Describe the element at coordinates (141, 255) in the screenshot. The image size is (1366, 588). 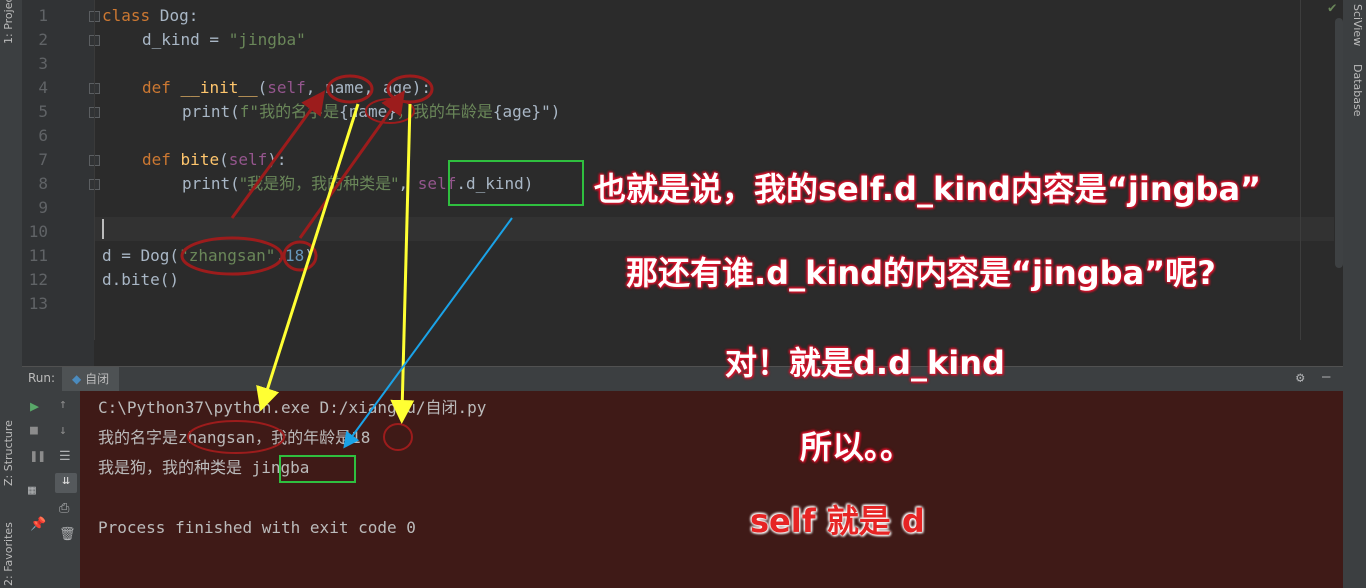
I see `code-text: d = Dog(` at that location.